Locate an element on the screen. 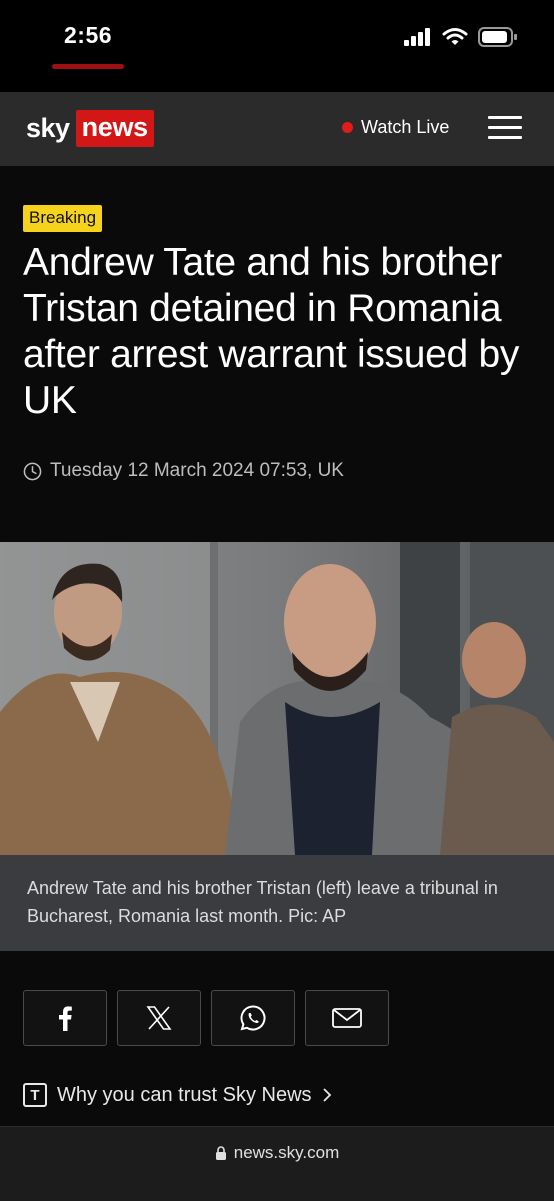 The width and height of the screenshot is (554, 1201). lock-icon is located at coordinates (220, 1152).